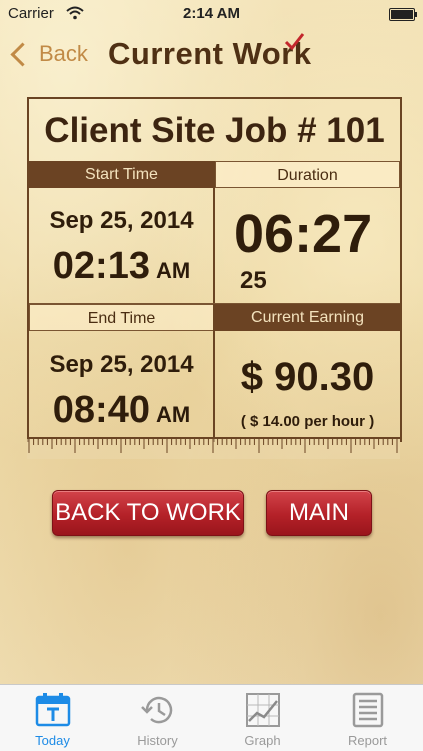 The height and width of the screenshot is (751, 423). I want to click on tab-history-label: History, so click(157, 740).